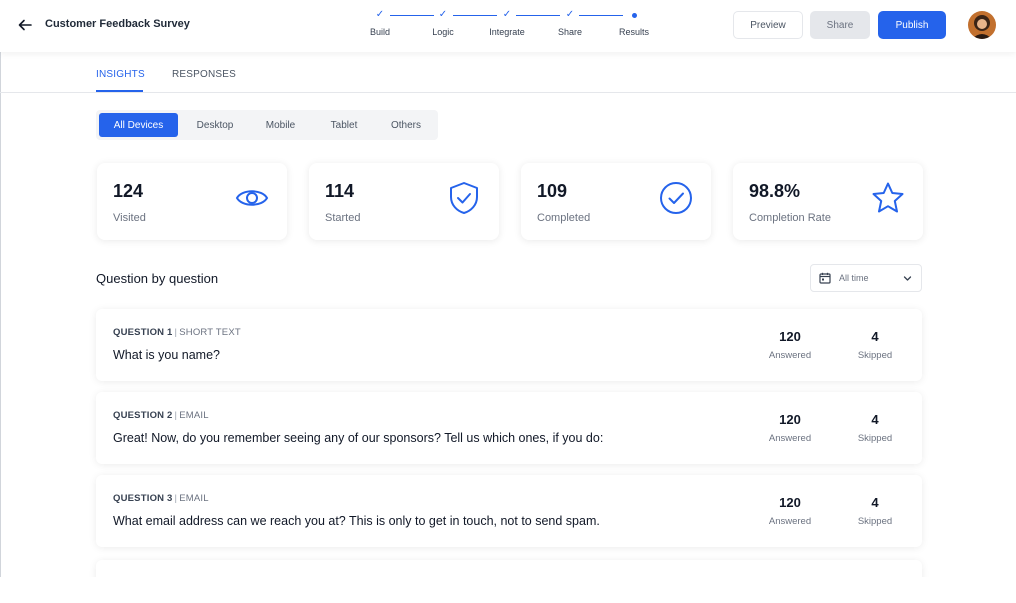 The image size is (1016, 603). Describe the element at coordinates (25, 25) in the screenshot. I see `arrow-left-icon` at that location.